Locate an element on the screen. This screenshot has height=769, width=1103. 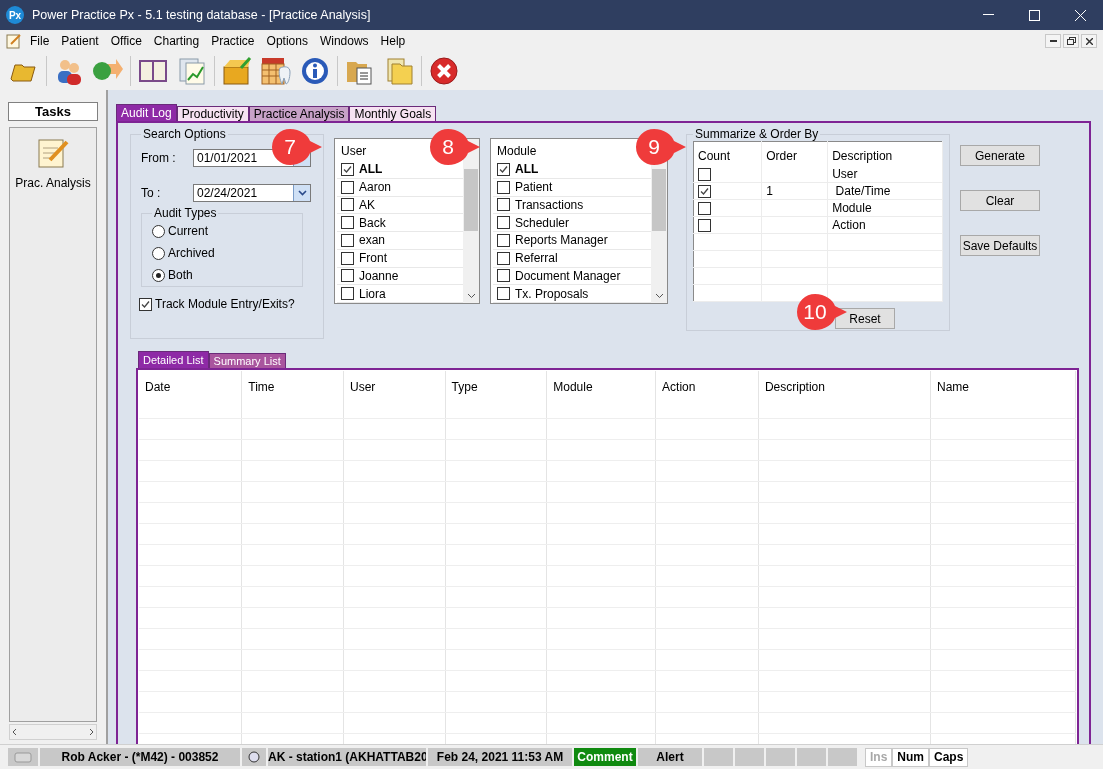
callout-tooltip: 8 is located at coordinates (454, 147).